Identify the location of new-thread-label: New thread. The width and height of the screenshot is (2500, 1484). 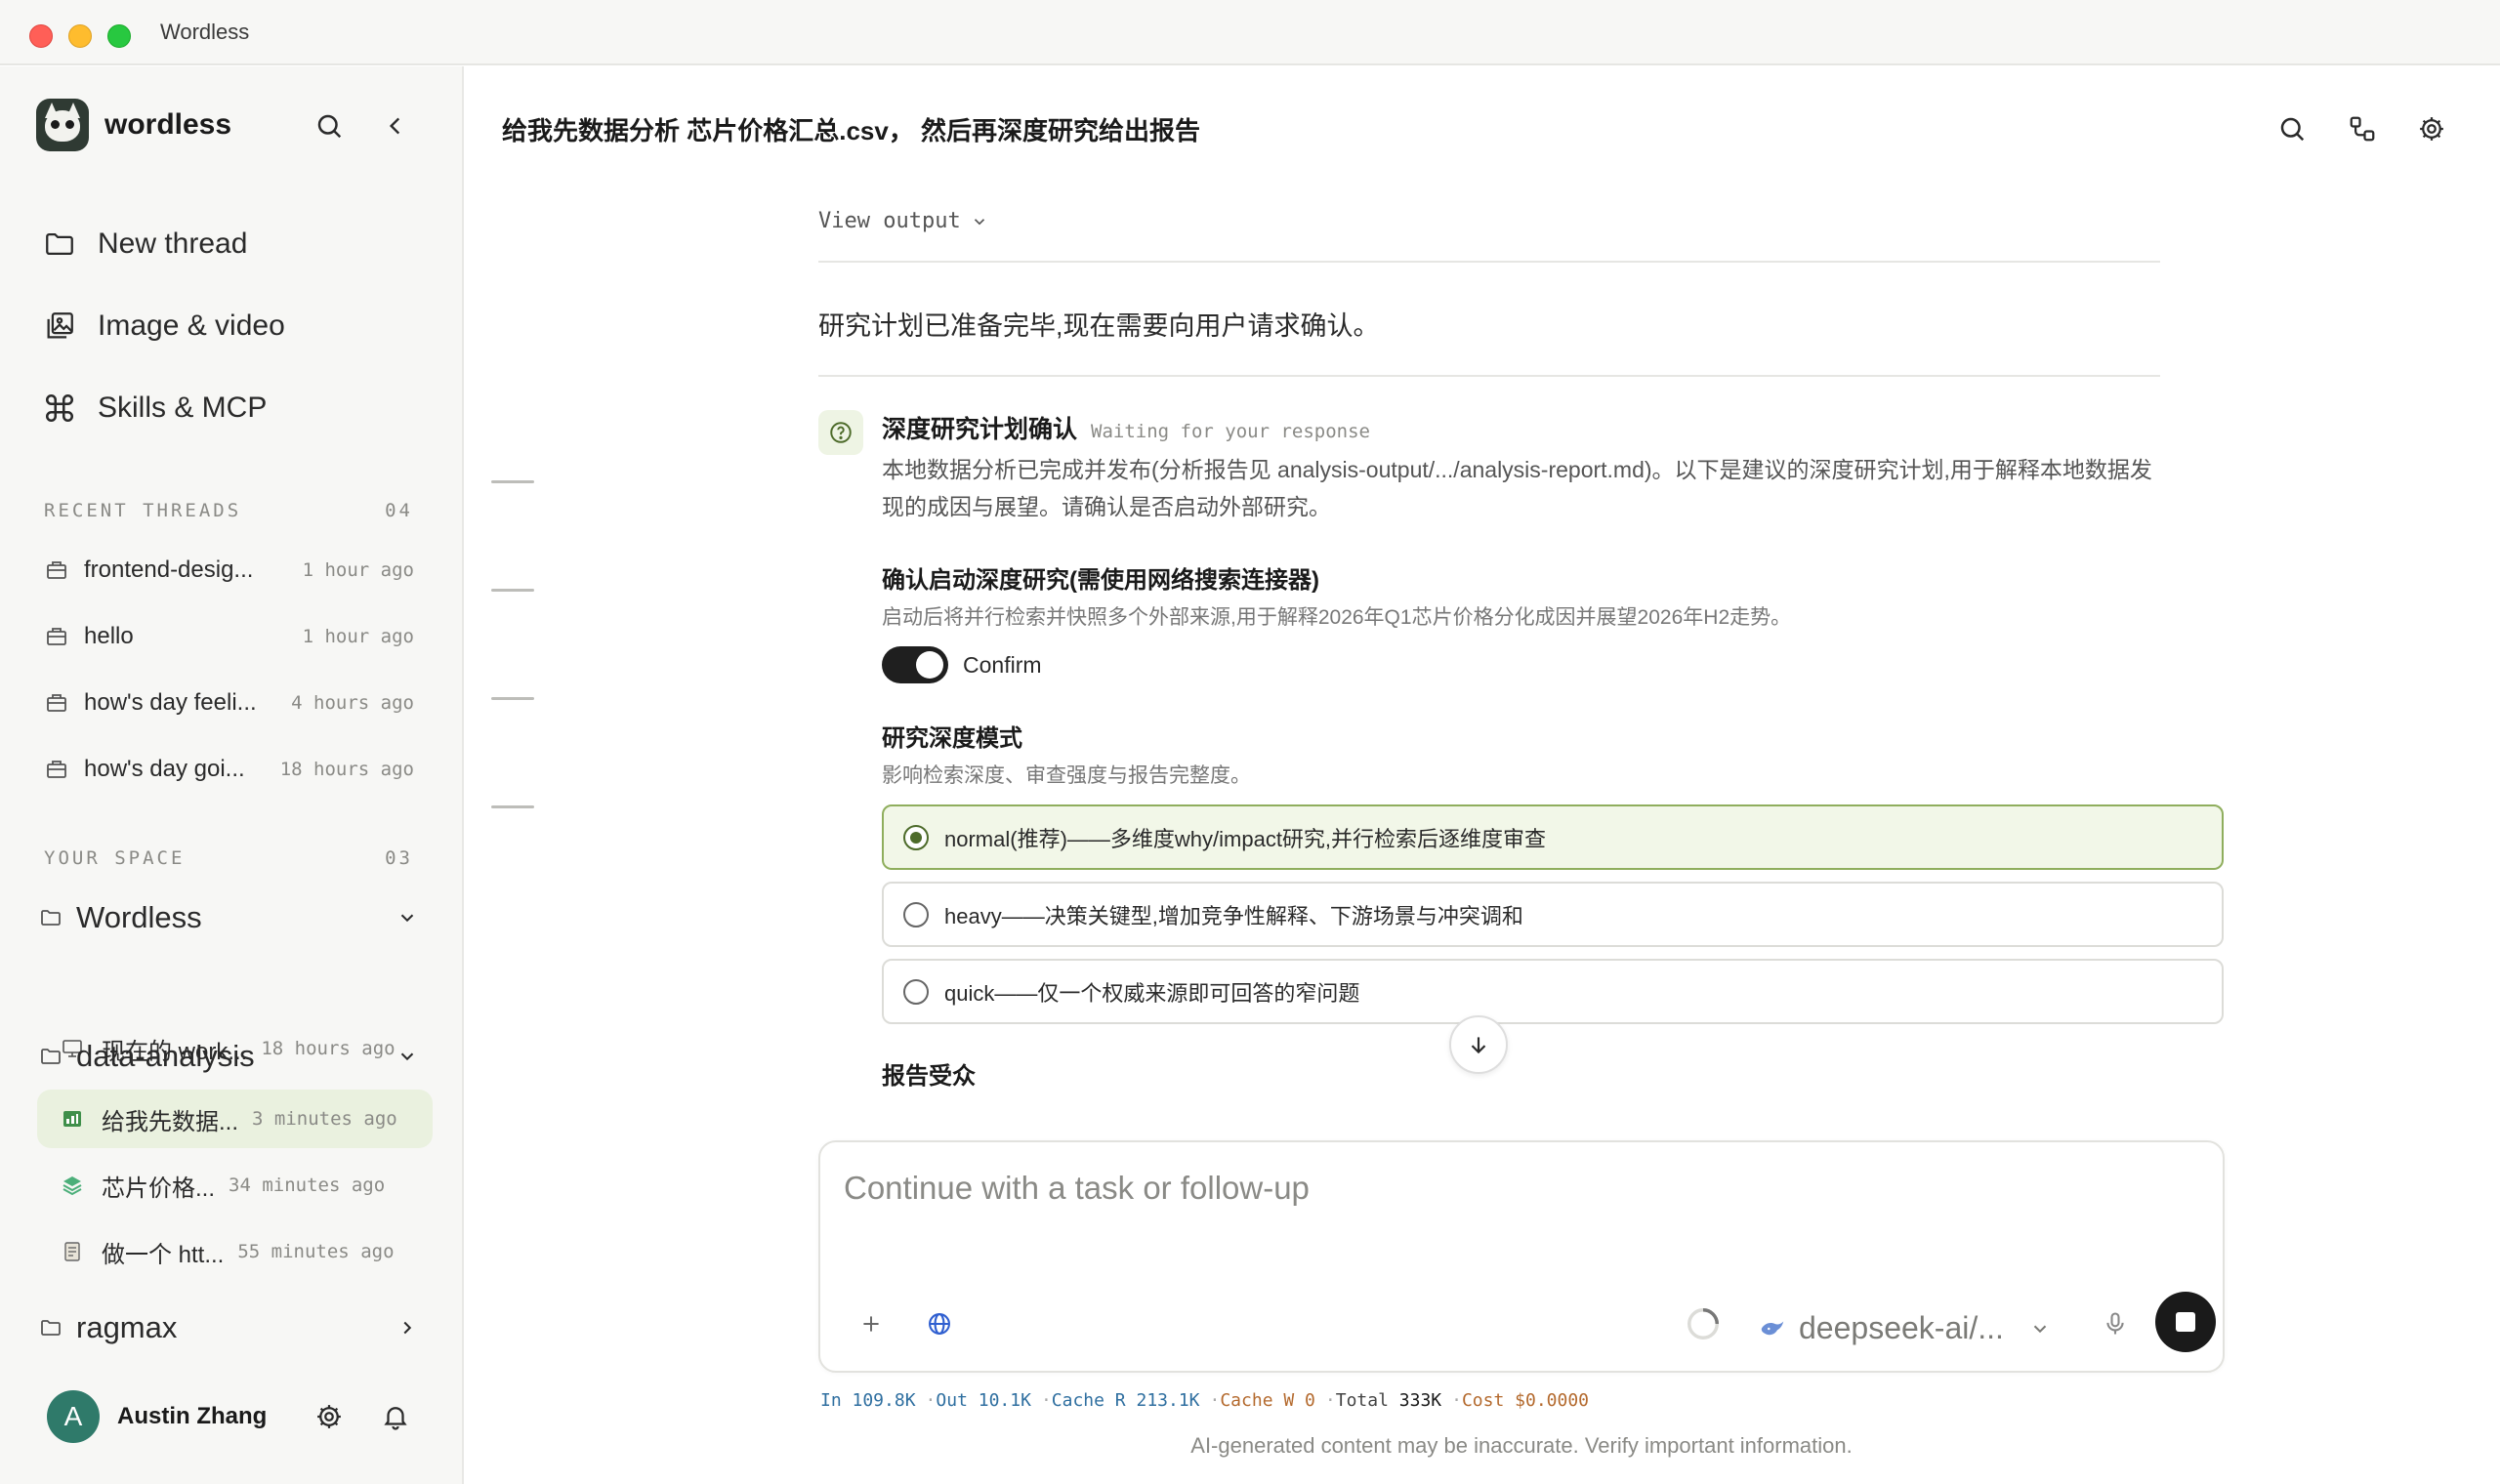
(173, 244).